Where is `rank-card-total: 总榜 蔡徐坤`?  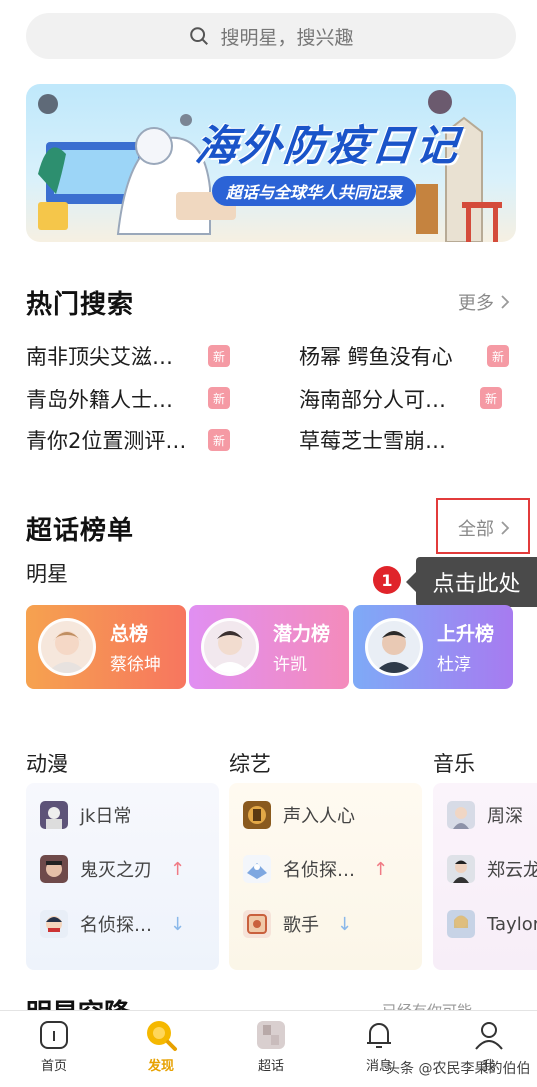
rank-card-total: 总榜 蔡徐坤 is located at coordinates (106, 647).